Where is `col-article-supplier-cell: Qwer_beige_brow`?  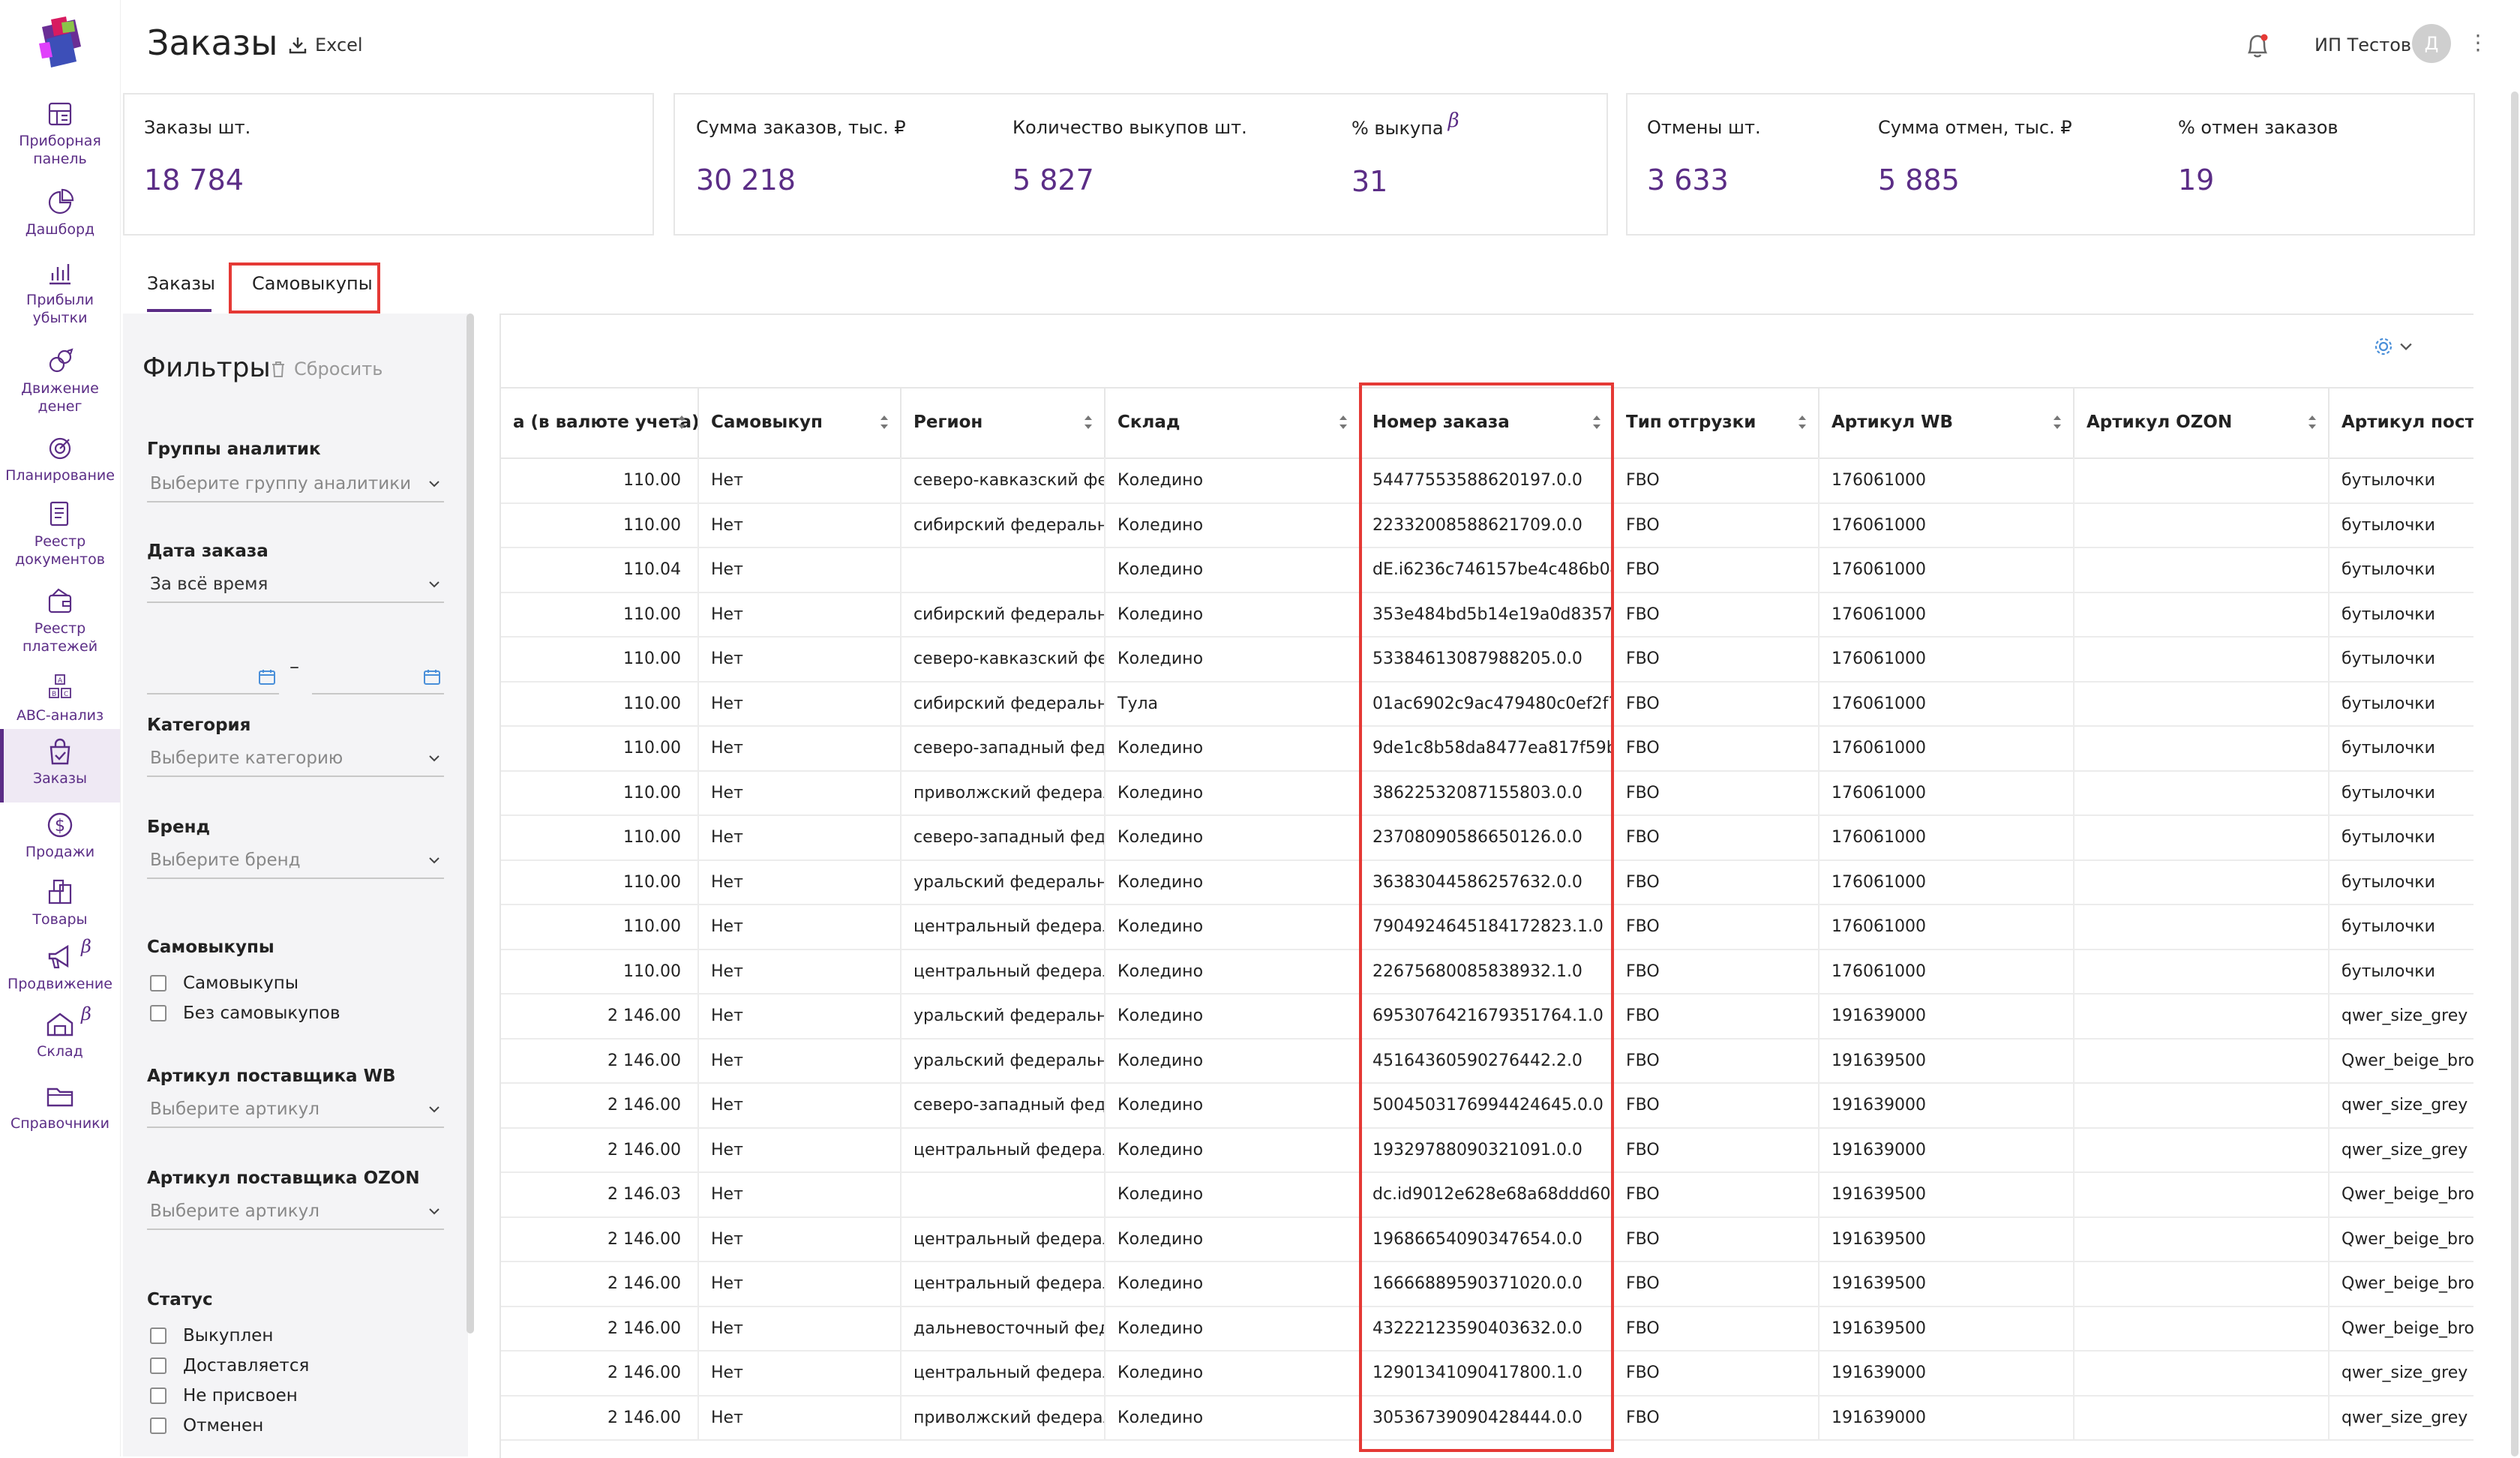
col-article-supplier-cell: Qwer_beige_brow is located at coordinates (2402, 1239).